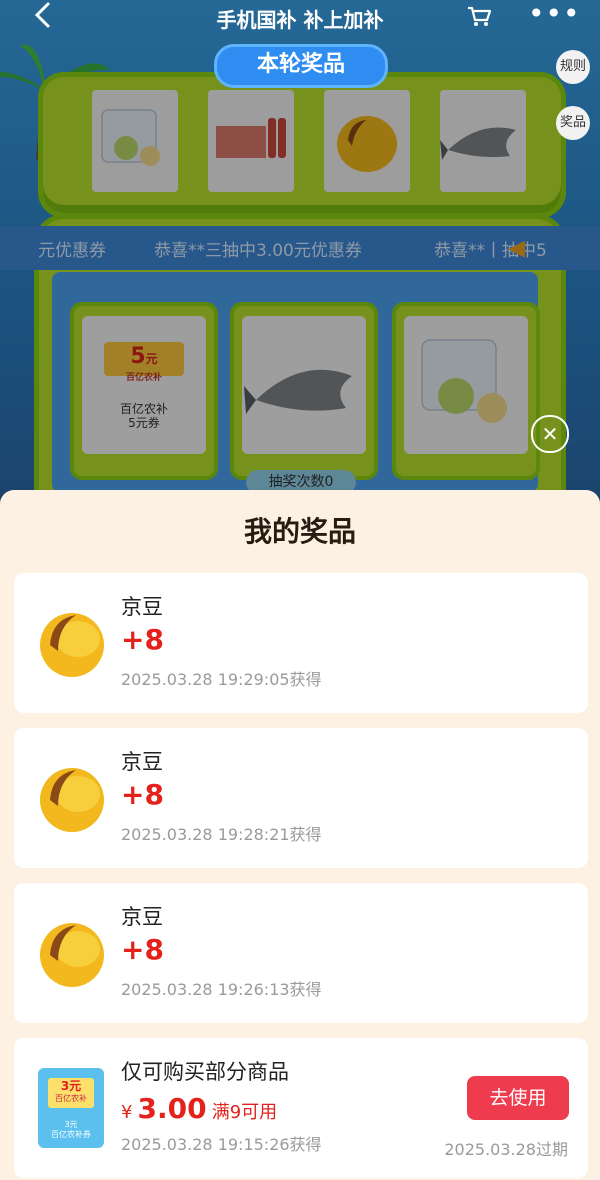 The image size is (600, 1180). I want to click on prize-slot-drinks, so click(251, 141).